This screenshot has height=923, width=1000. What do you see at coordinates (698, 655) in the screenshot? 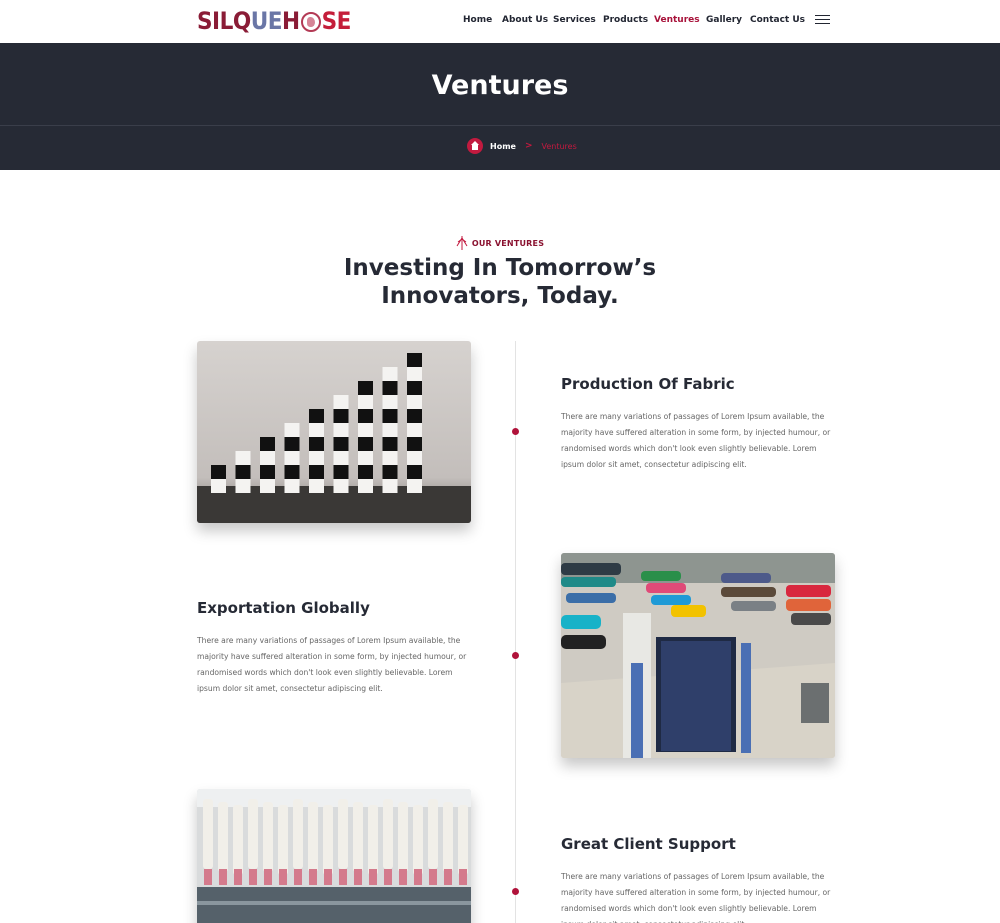
I see `textile-factory-fabric-rolls-photo` at bounding box center [698, 655].